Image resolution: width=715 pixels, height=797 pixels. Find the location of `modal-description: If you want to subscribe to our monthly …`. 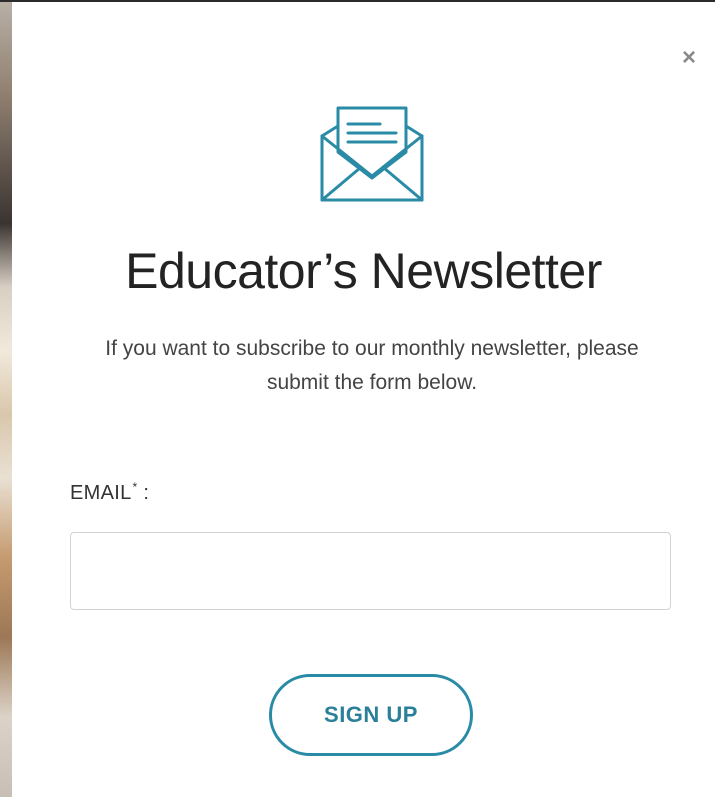

modal-description: If you want to subscribe to our monthly … is located at coordinates (372, 365).